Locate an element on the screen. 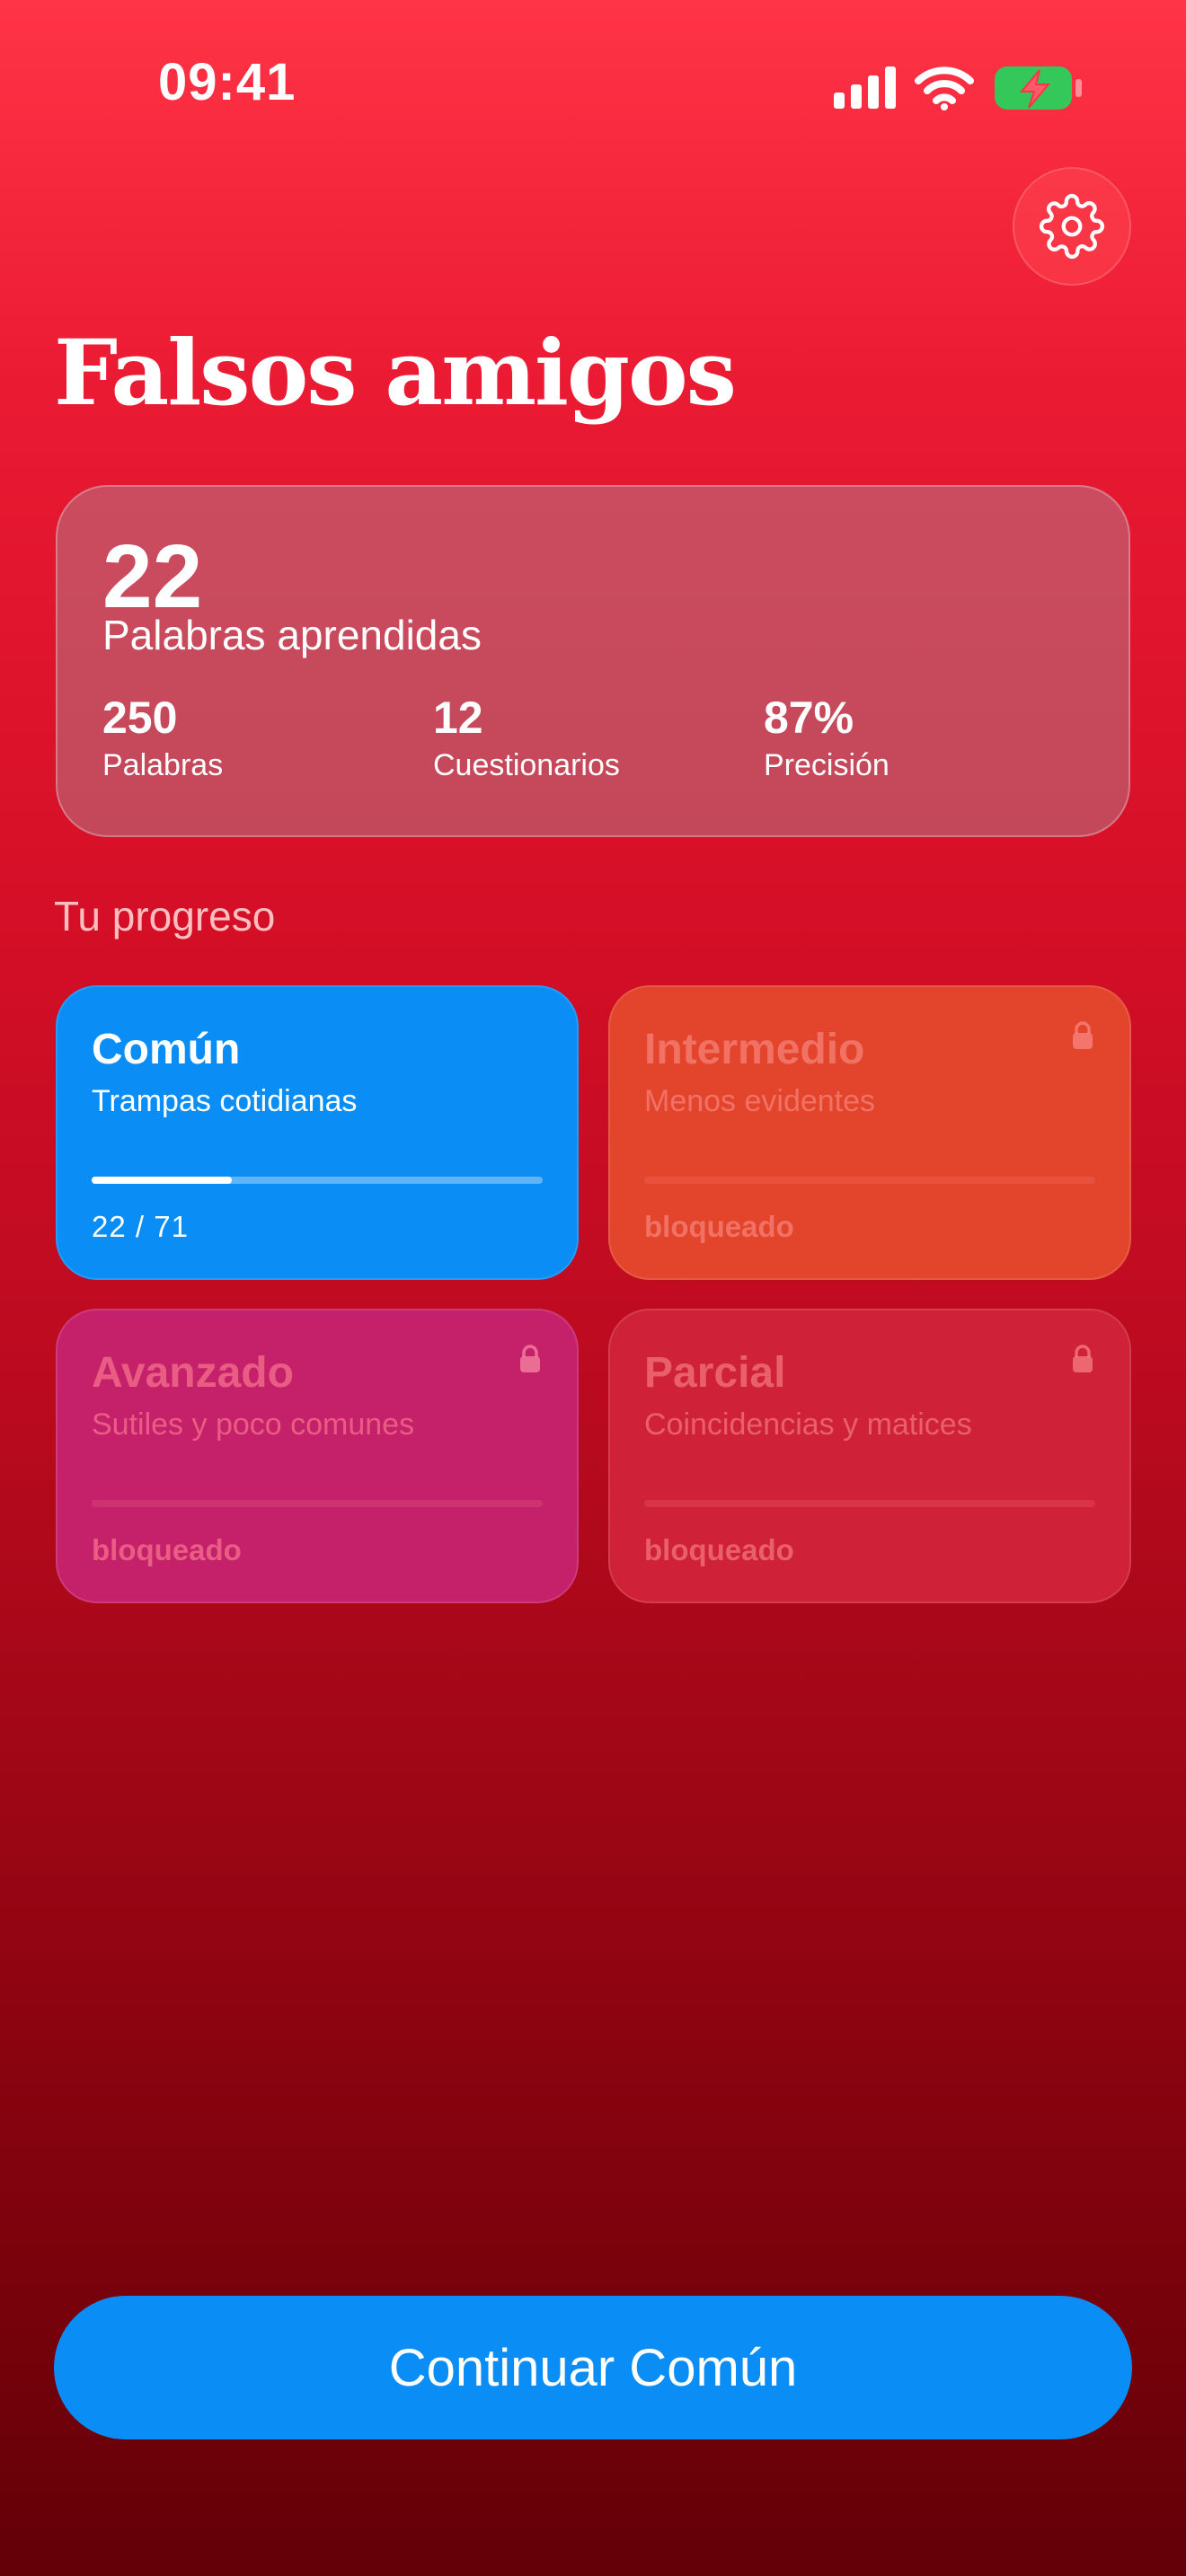  status-time: 09:41 is located at coordinates (227, 82).